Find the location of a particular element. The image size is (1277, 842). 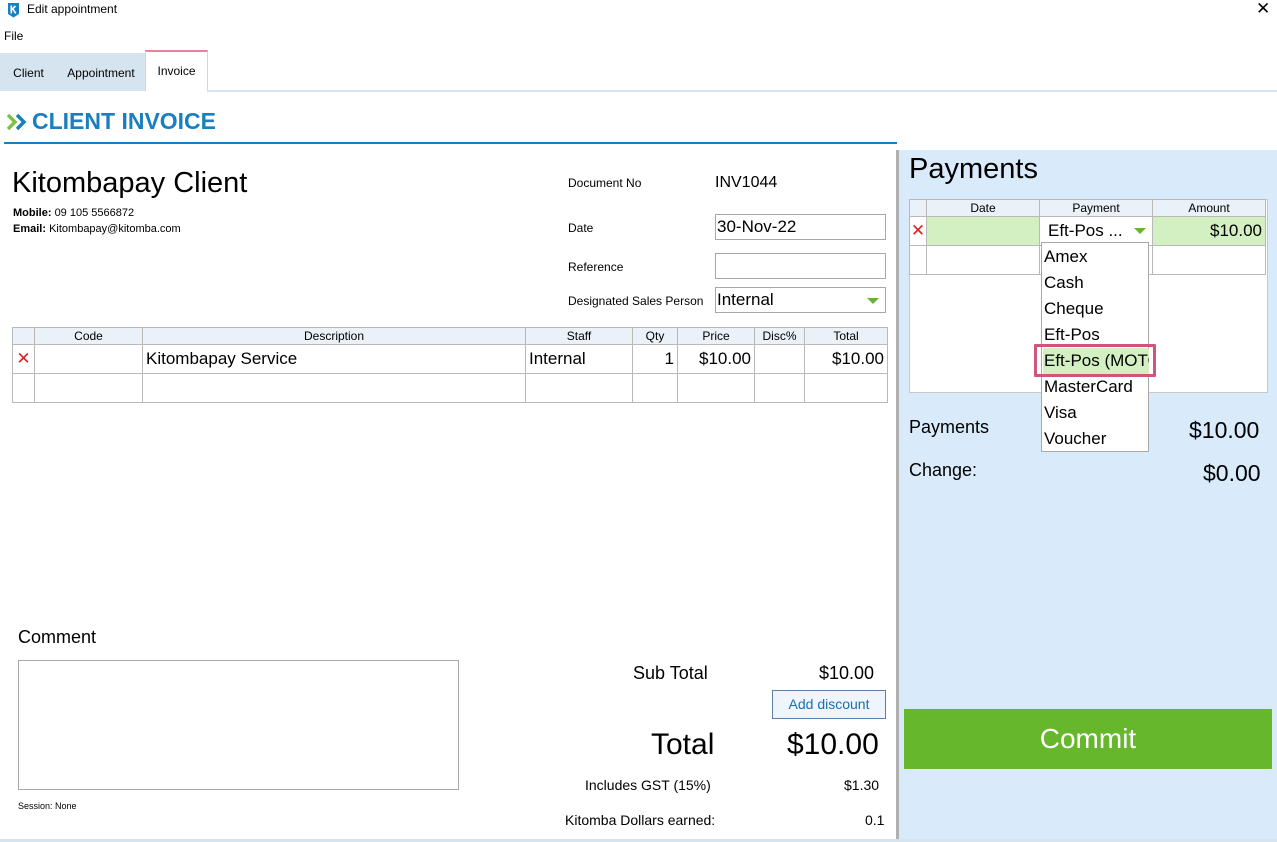

dropdown-option-voucher: Voucher is located at coordinates (1096, 439).